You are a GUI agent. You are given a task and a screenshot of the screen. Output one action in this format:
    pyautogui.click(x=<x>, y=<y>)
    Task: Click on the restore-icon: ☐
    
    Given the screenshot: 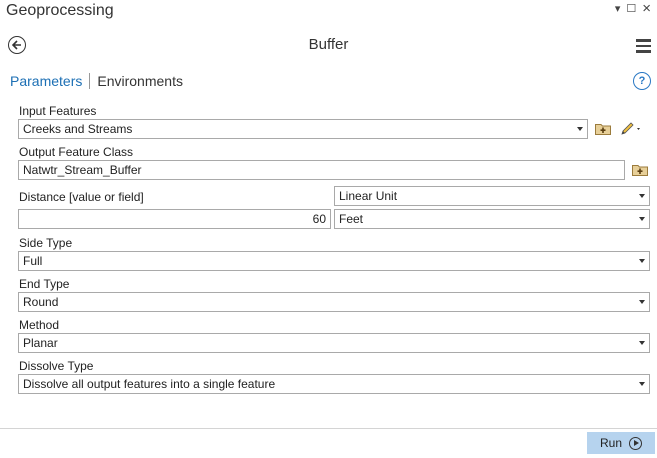 What is the action you would take?
    pyautogui.click(x=631, y=9)
    